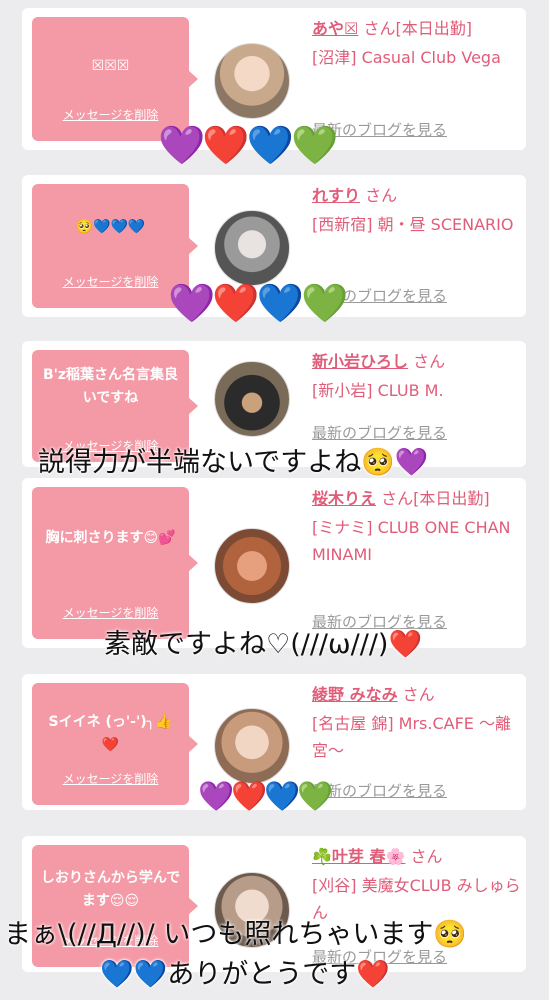 Image resolution: width=549 pixels, height=1000 pixels. What do you see at coordinates (411, 541) in the screenshot?
I see `shop-name: [ミナミ] CLUB ONE CHAN MINAMI` at bounding box center [411, 541].